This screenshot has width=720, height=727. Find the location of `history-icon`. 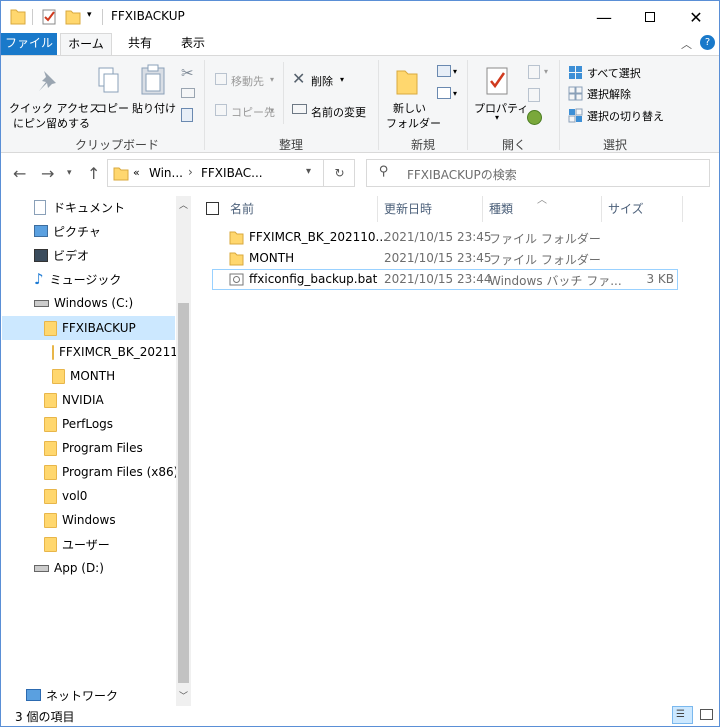

history-icon is located at coordinates (534, 117).